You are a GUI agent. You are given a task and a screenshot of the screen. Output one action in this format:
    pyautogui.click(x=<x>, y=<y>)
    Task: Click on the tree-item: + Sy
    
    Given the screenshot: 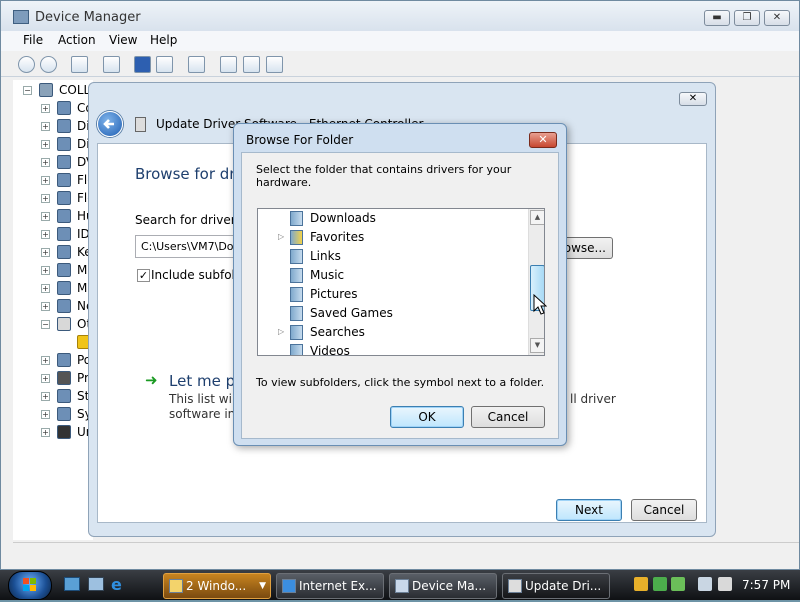 What is the action you would take?
    pyautogui.click(x=53, y=415)
    